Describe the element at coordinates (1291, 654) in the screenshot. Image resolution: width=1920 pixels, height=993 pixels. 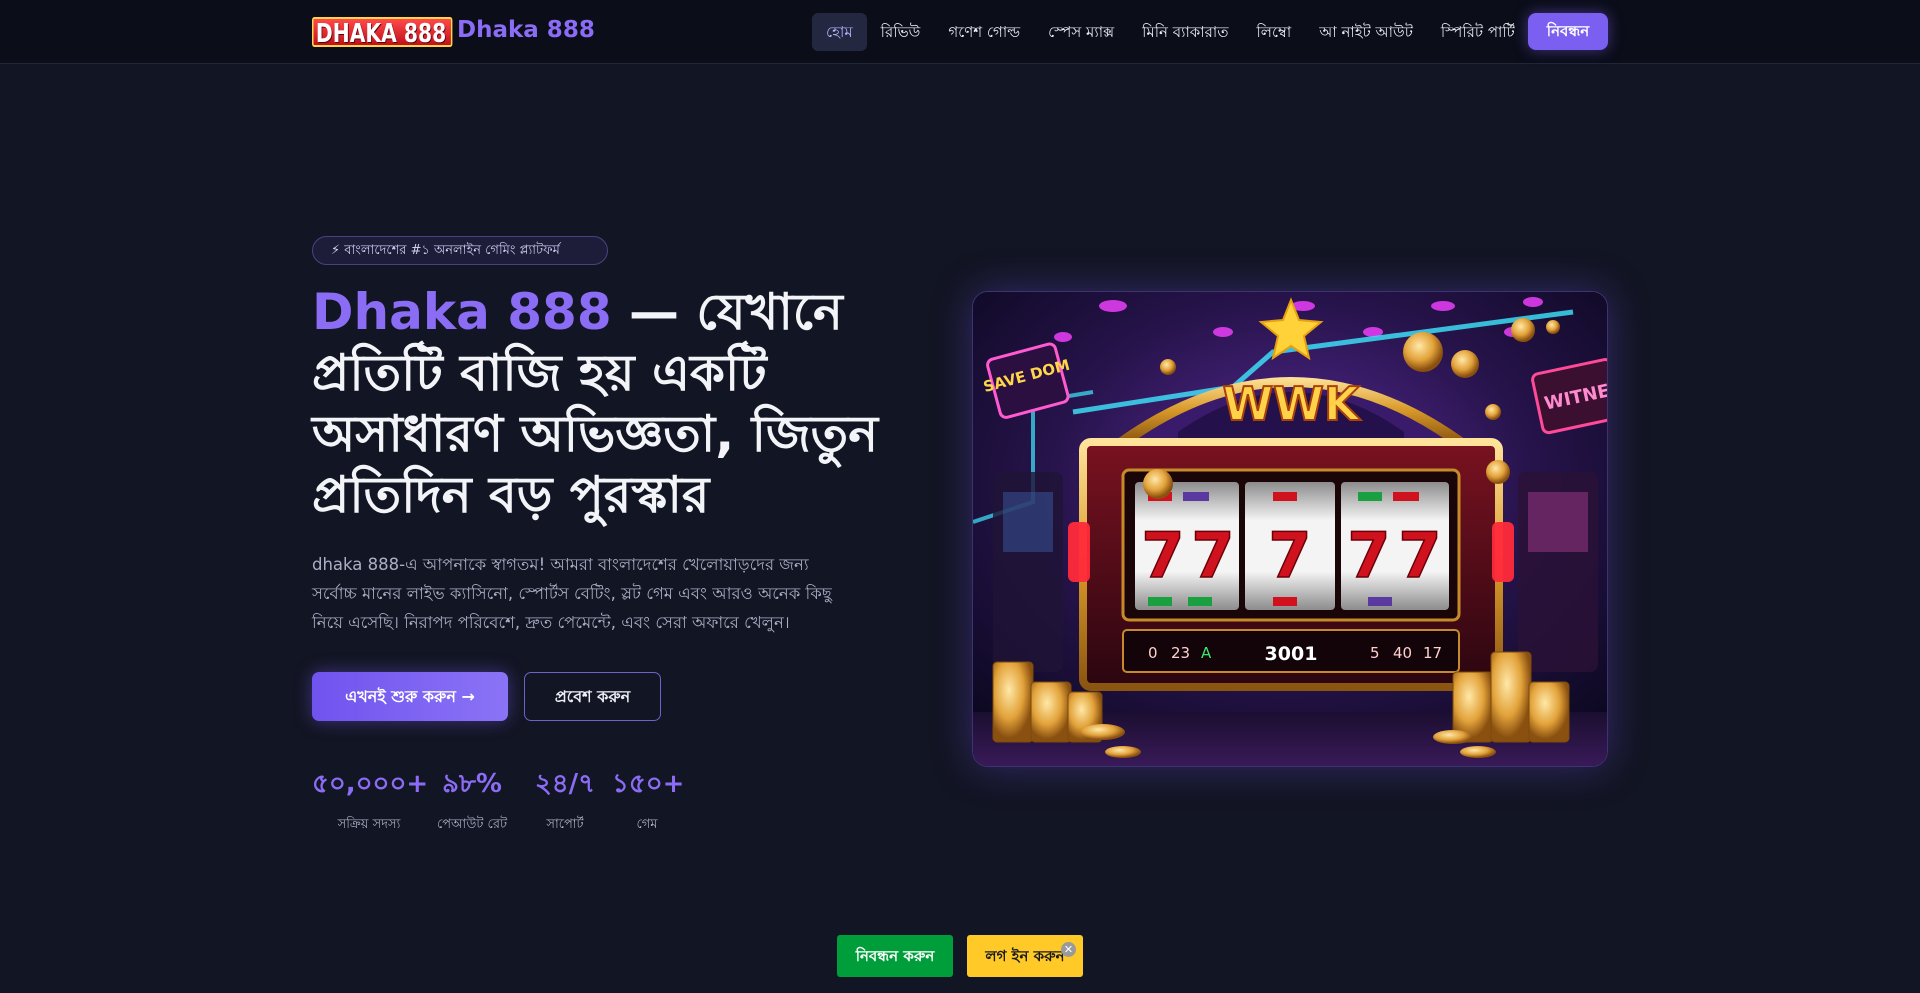
I see `display-center: 3001` at that location.